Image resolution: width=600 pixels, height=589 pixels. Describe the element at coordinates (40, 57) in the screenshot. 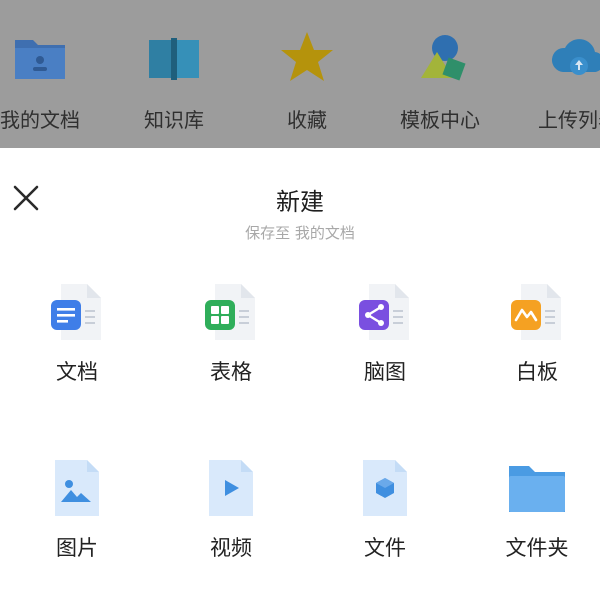

I see `folder-user-icon` at that location.